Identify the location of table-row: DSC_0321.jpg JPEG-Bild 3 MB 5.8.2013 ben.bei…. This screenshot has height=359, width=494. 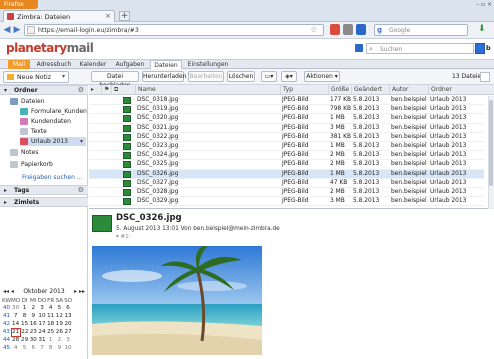
(286, 128).